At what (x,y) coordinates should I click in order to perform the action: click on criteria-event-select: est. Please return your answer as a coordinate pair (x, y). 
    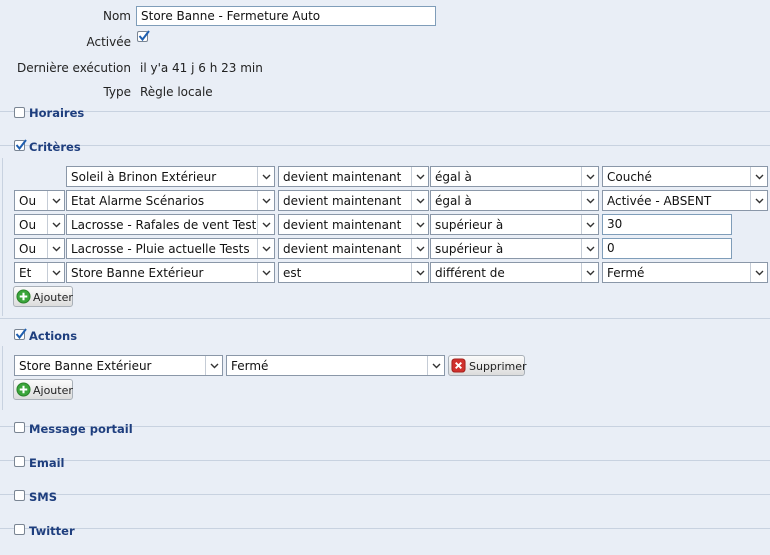
    Looking at the image, I should click on (353, 272).